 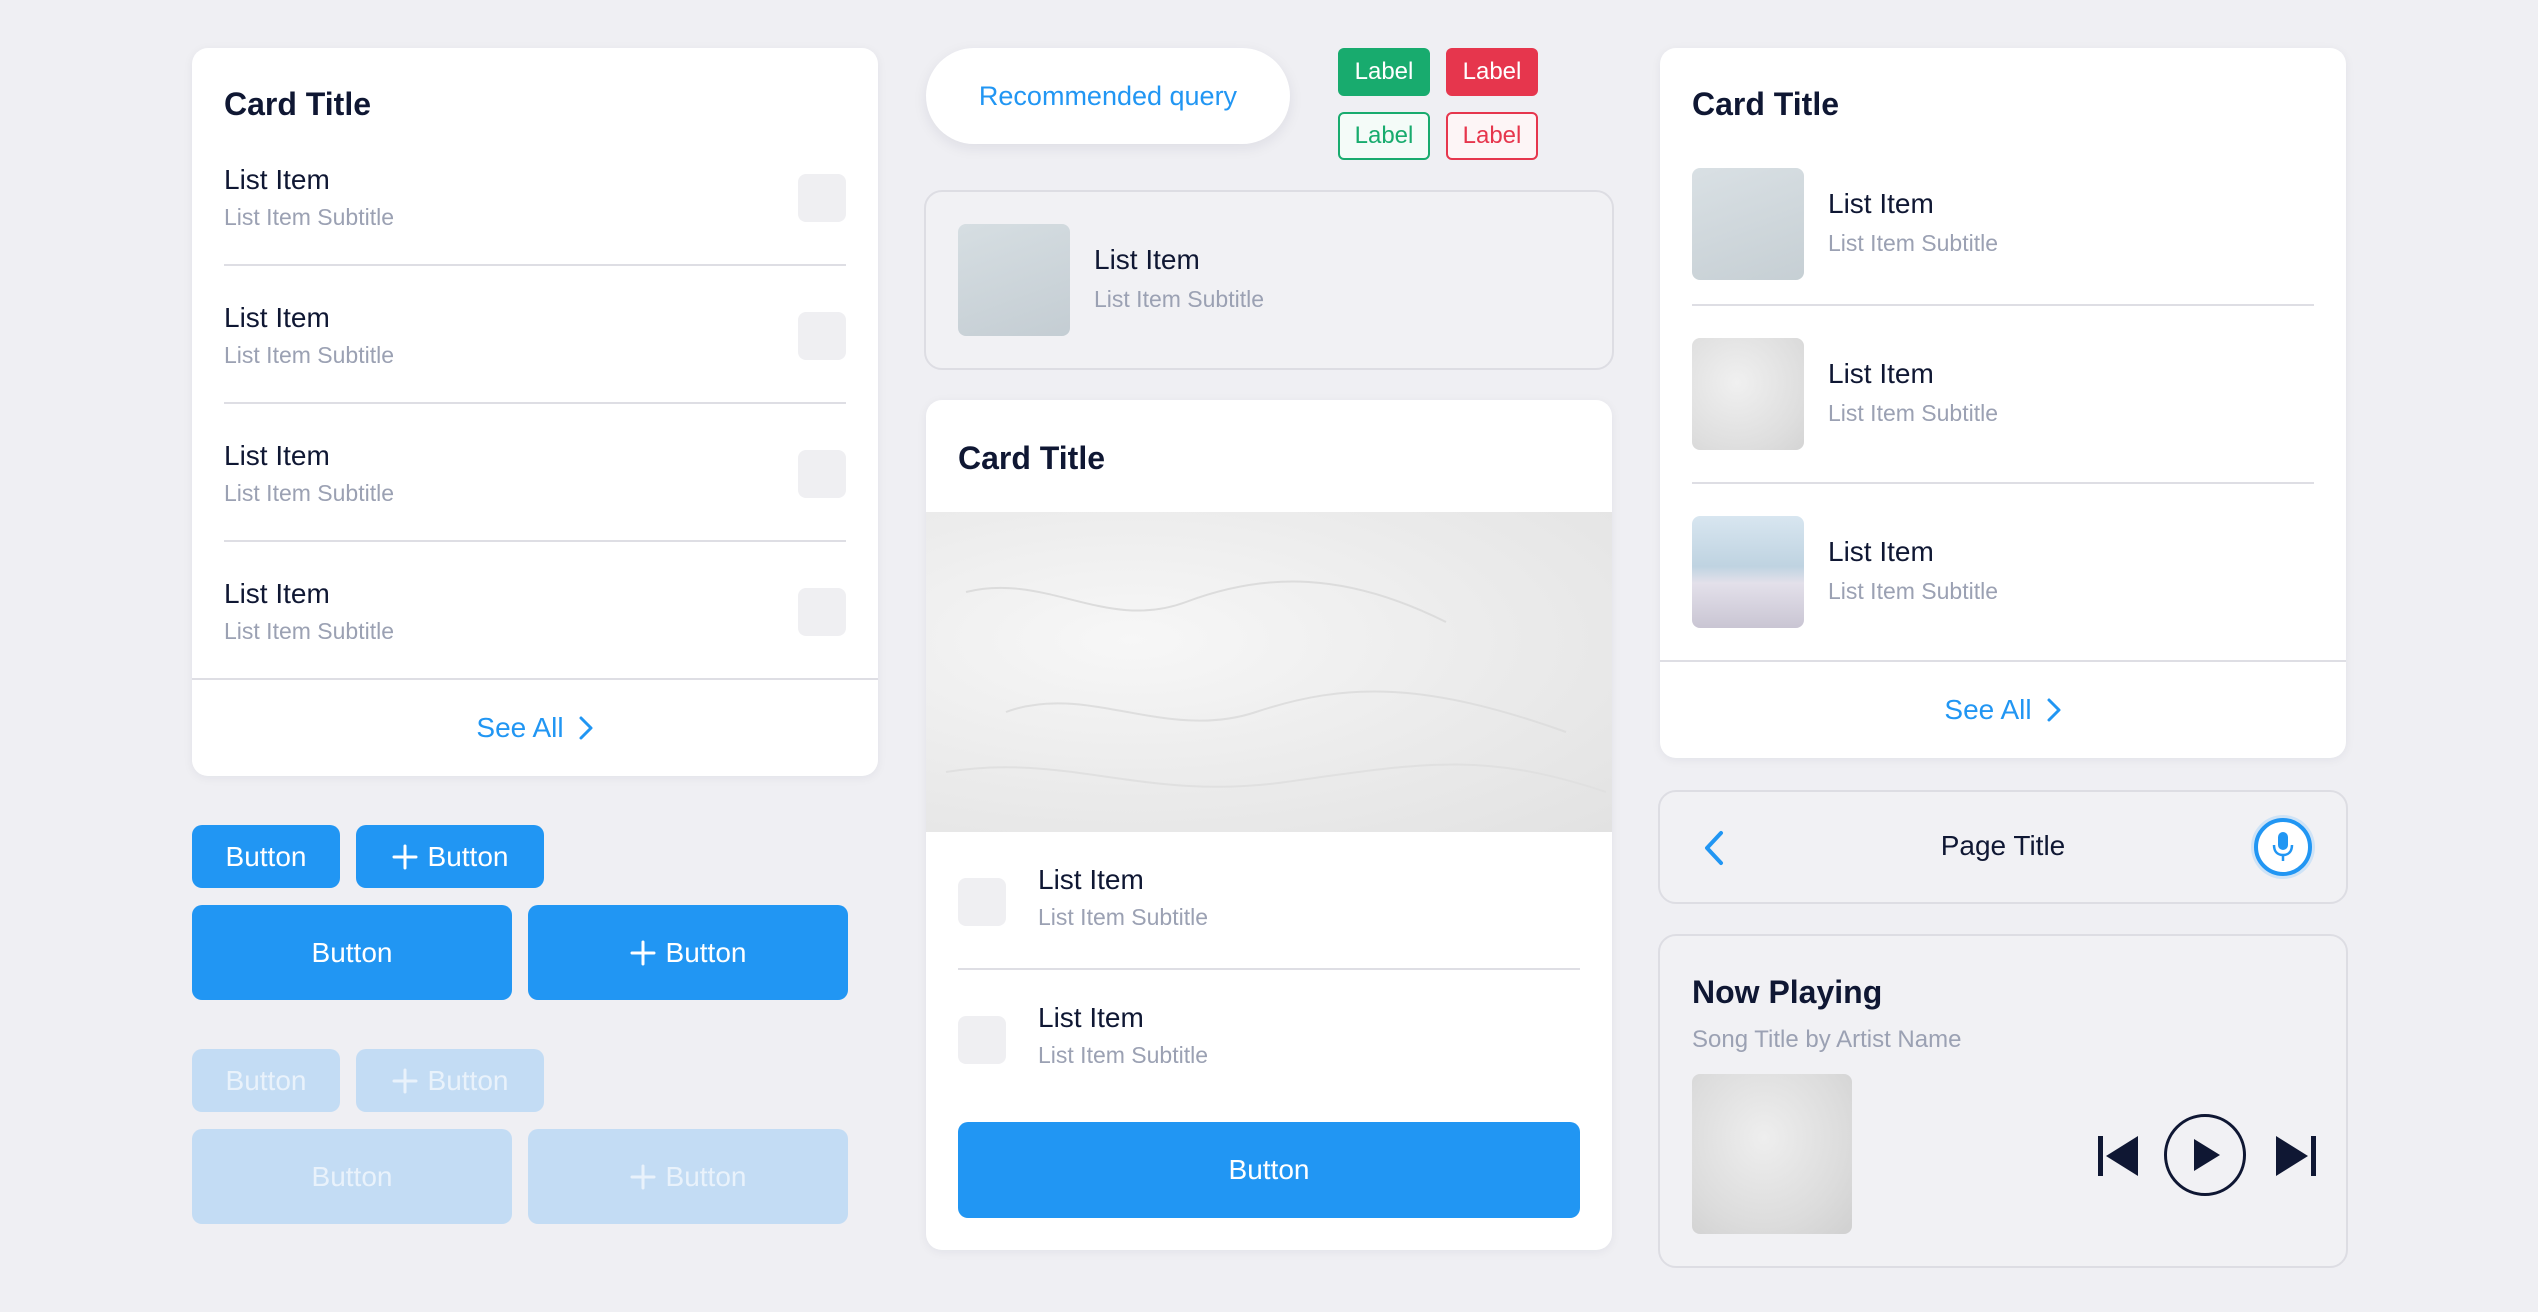 I want to click on navigation-bar: Page Title, so click(x=2003, y=847).